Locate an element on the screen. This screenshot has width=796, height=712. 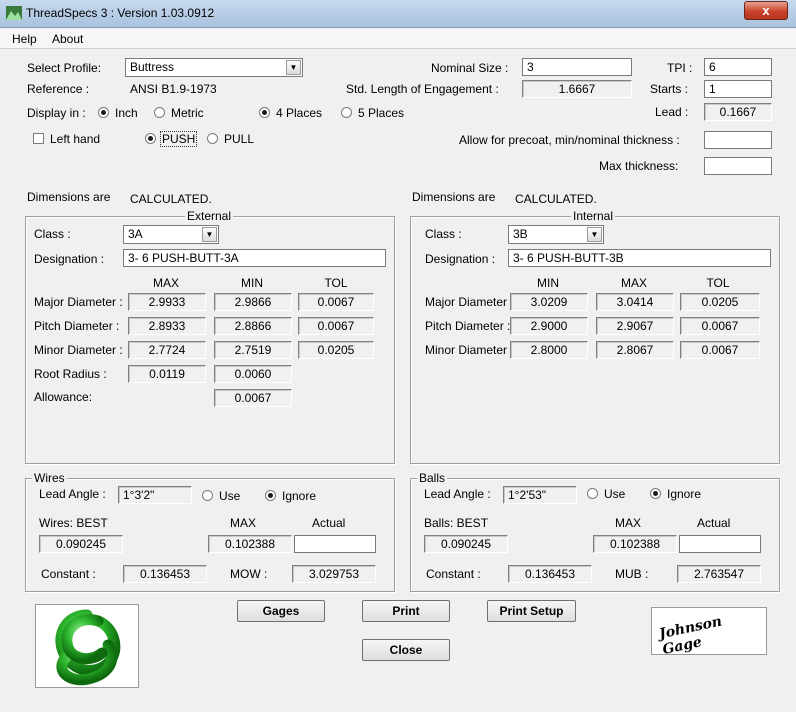
balls-best-label: Balls: BEST is located at coordinates (456, 523).